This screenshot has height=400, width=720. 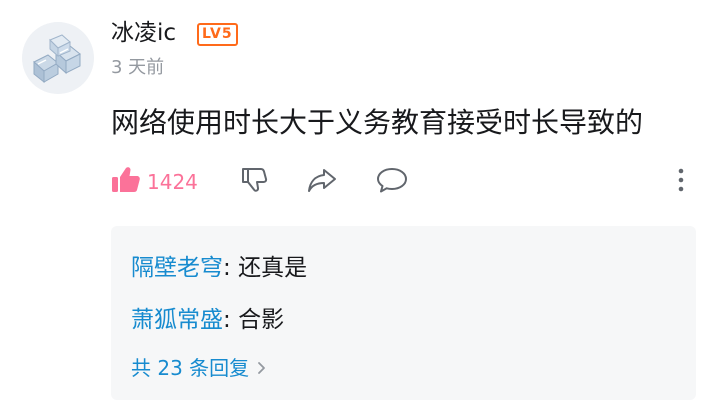 What do you see at coordinates (177, 268) in the screenshot?
I see `reply-author: 隔壁老穹` at bounding box center [177, 268].